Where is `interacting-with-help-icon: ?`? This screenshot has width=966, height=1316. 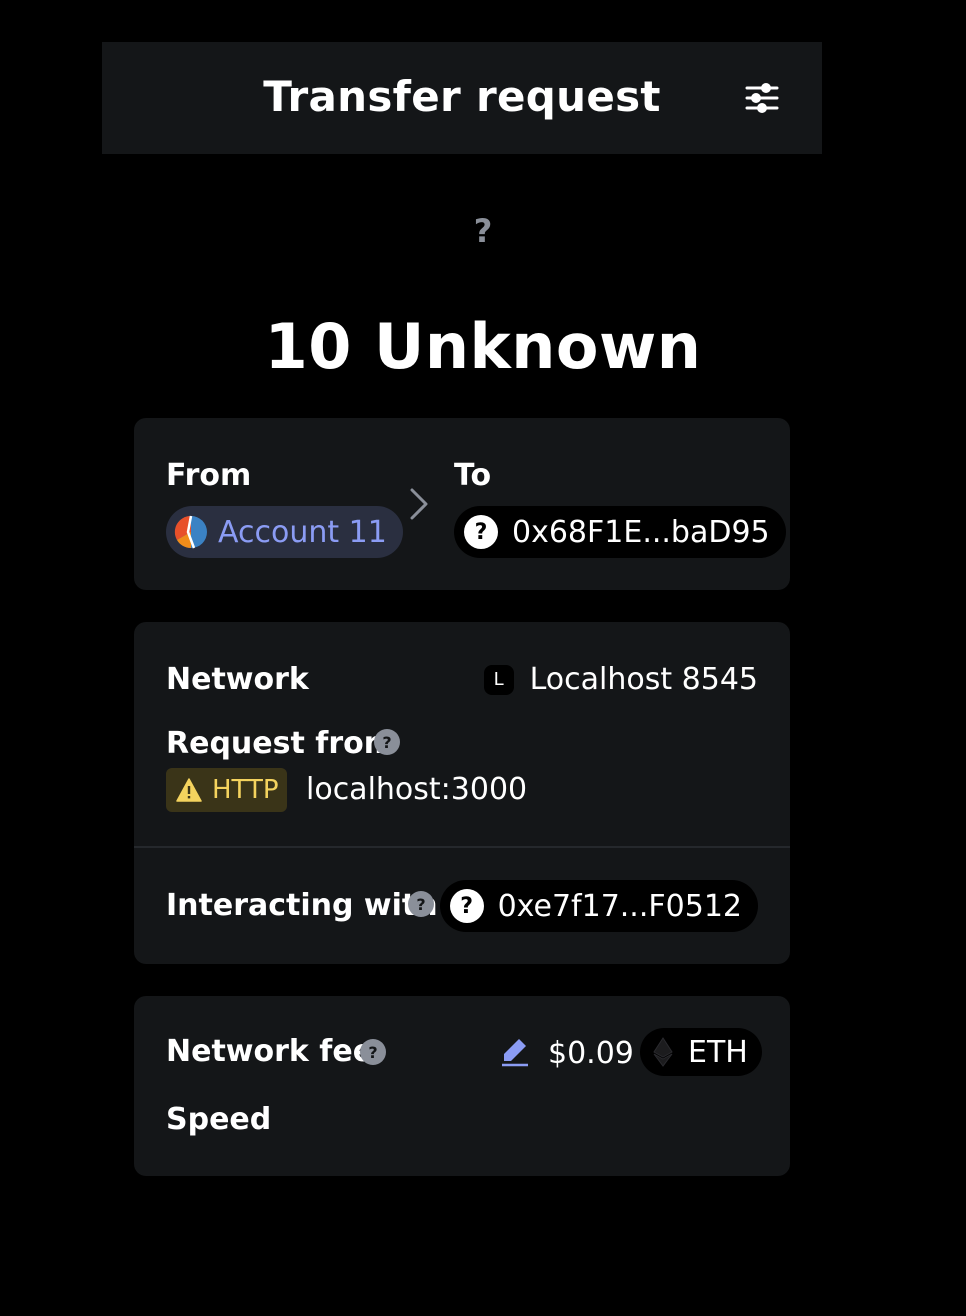
interacting-with-help-icon: ? is located at coordinates (421, 904).